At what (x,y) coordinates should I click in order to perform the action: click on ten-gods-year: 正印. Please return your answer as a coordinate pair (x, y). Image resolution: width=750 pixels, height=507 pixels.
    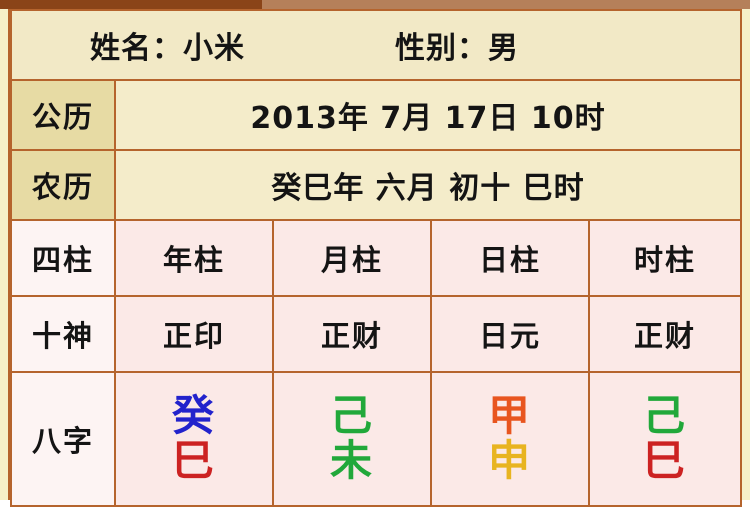
    Looking at the image, I should click on (194, 334).